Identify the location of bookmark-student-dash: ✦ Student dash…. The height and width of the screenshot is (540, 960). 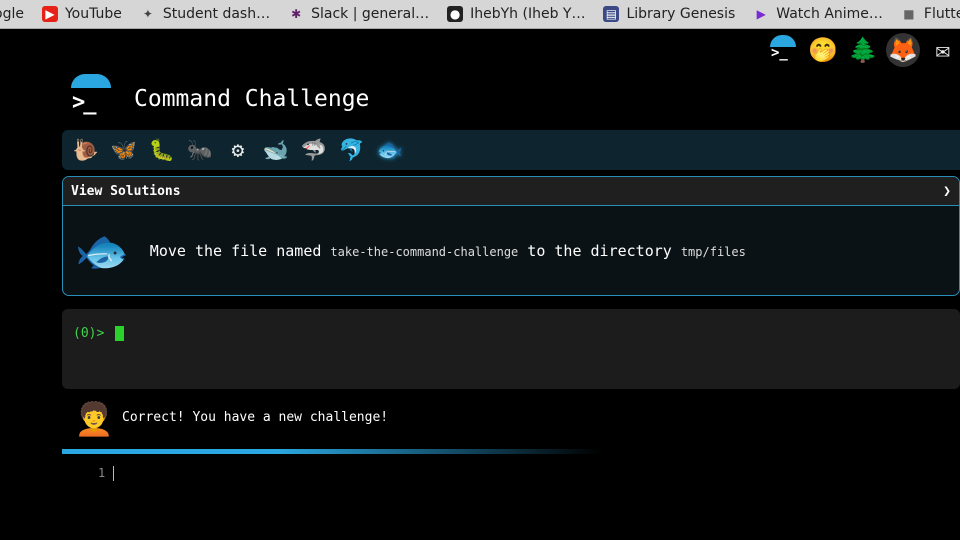
(205, 14).